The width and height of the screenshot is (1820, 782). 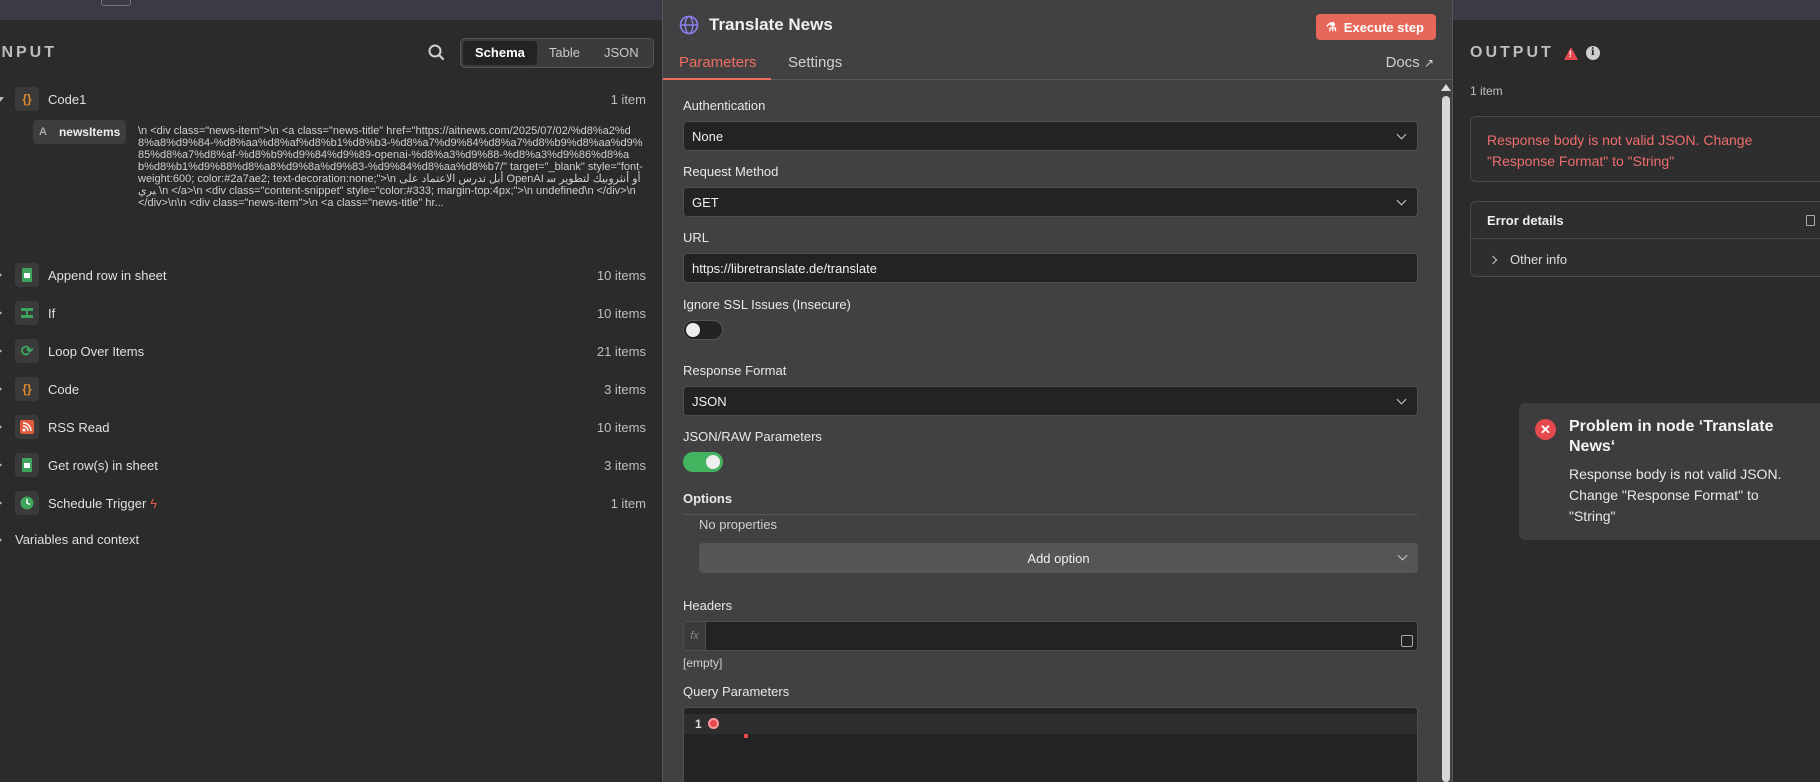 I want to click on node-row-label: RSS Read, so click(x=79, y=427).